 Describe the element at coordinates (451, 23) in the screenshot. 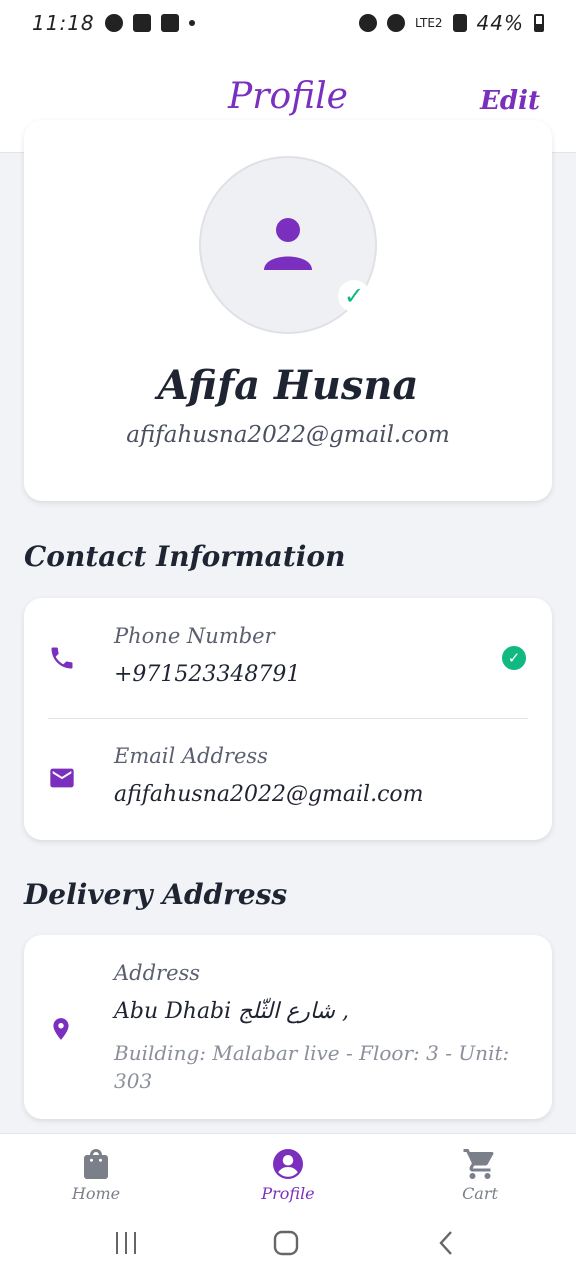

I see `status-right: LTE2 44%` at that location.